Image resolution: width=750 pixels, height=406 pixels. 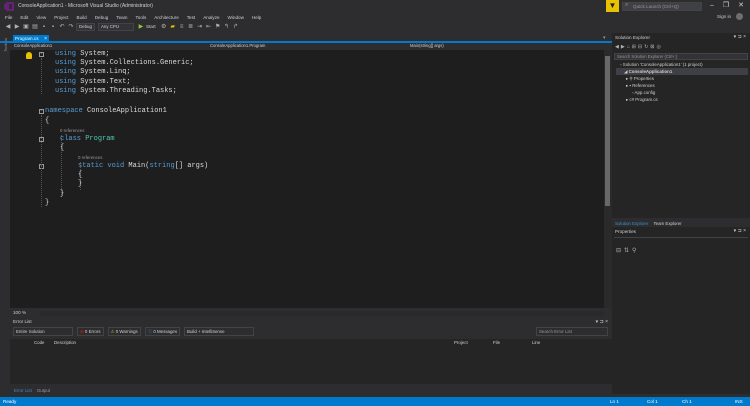 I want to click on properties-panel: Properties ▾ ⊐ × ⊟⇅⚲, so click(x=681, y=310).